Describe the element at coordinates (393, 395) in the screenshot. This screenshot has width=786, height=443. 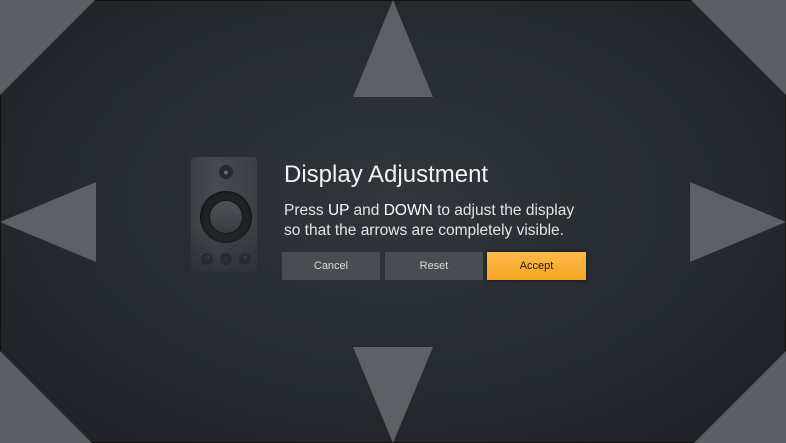
I see `arrow-down-icon` at that location.